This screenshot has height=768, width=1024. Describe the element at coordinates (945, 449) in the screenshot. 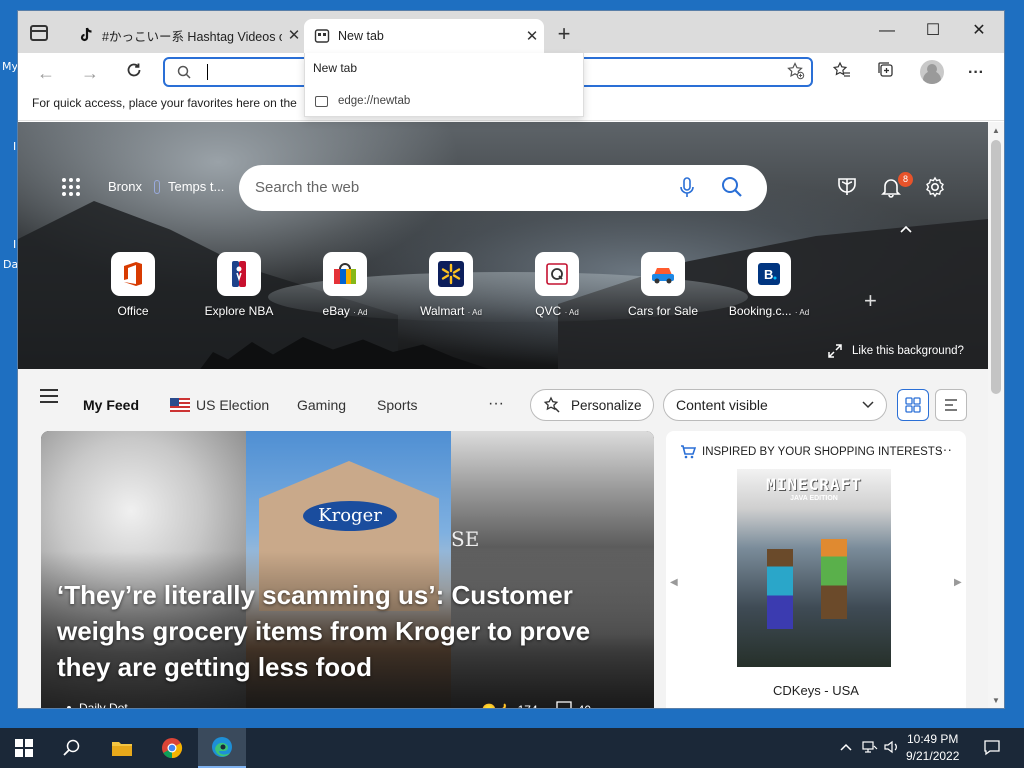

I see `shopping-more-options: ···` at that location.